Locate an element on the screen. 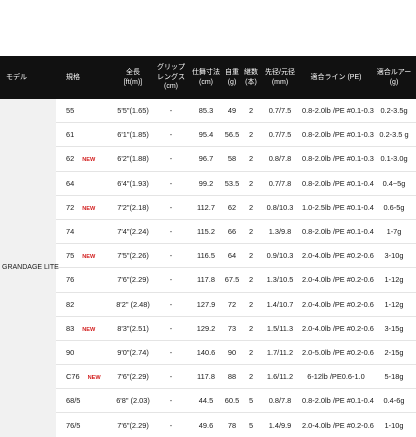 The image size is (416, 437). cell-length: 9'0"(2.74) is located at coordinates (133, 352).